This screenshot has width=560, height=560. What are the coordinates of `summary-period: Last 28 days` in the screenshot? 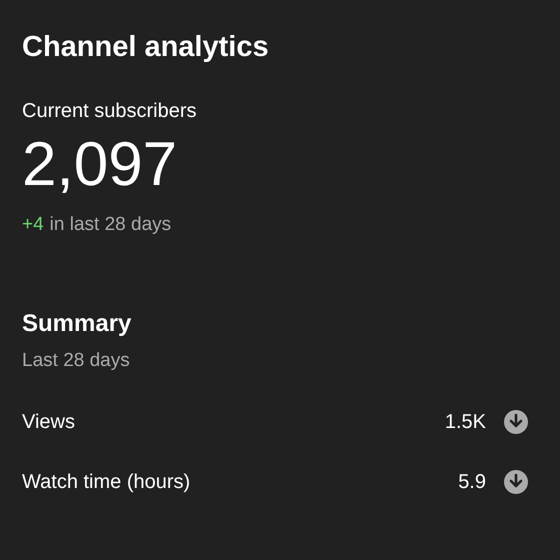 It's located at (76, 361).